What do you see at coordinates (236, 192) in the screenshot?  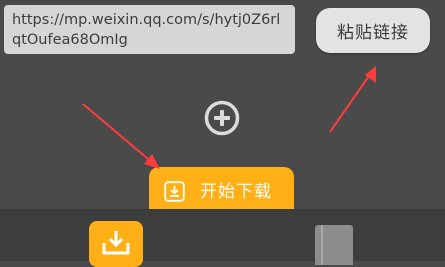 I see `start-download-label: 开始下载` at bounding box center [236, 192].